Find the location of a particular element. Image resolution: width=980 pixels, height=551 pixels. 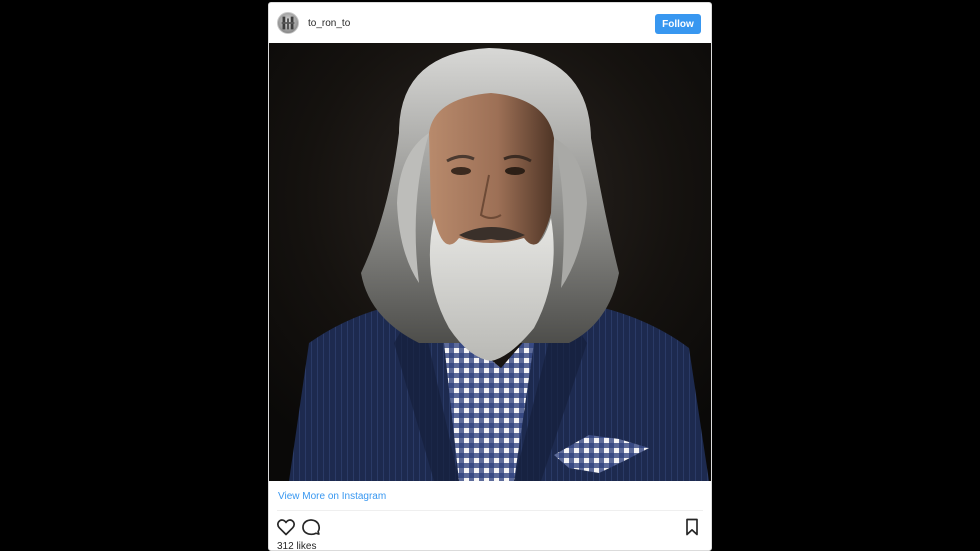

heart-icon is located at coordinates (286, 527).